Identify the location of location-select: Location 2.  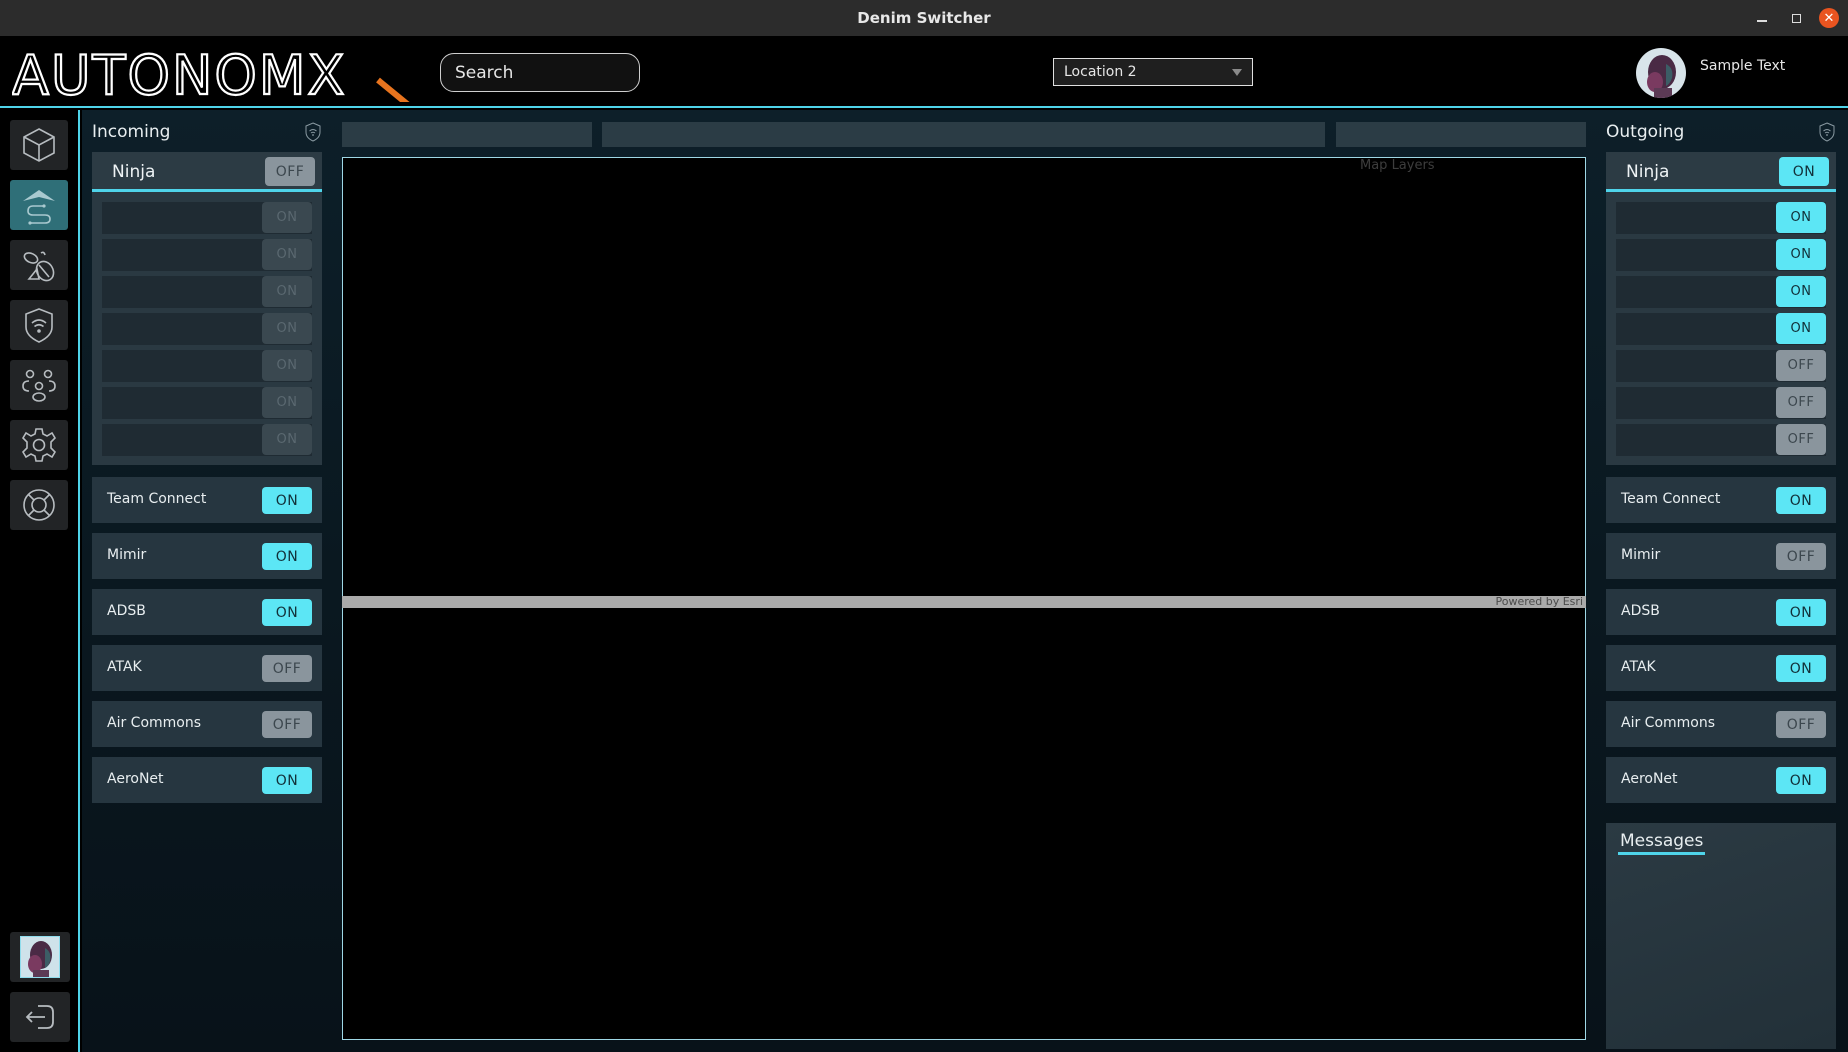
(1153, 72).